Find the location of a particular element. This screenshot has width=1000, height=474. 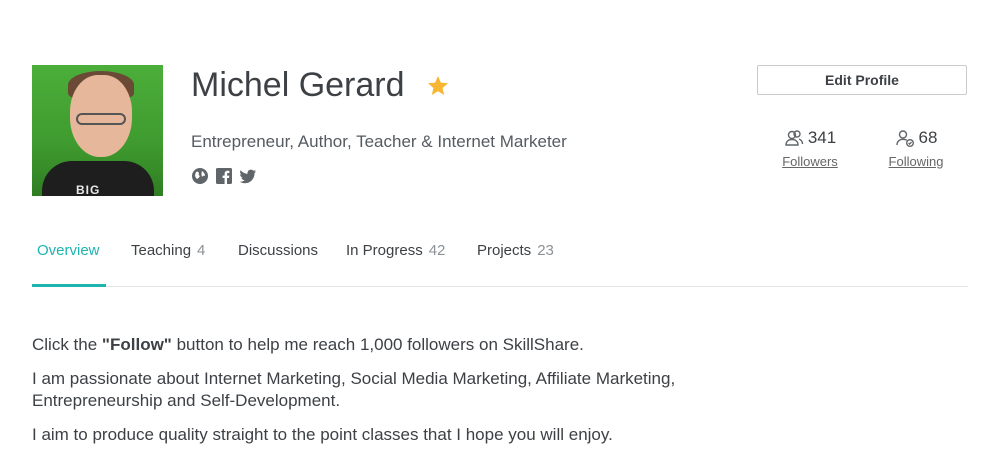

tab-discussions: Discussions is located at coordinates (278, 250).